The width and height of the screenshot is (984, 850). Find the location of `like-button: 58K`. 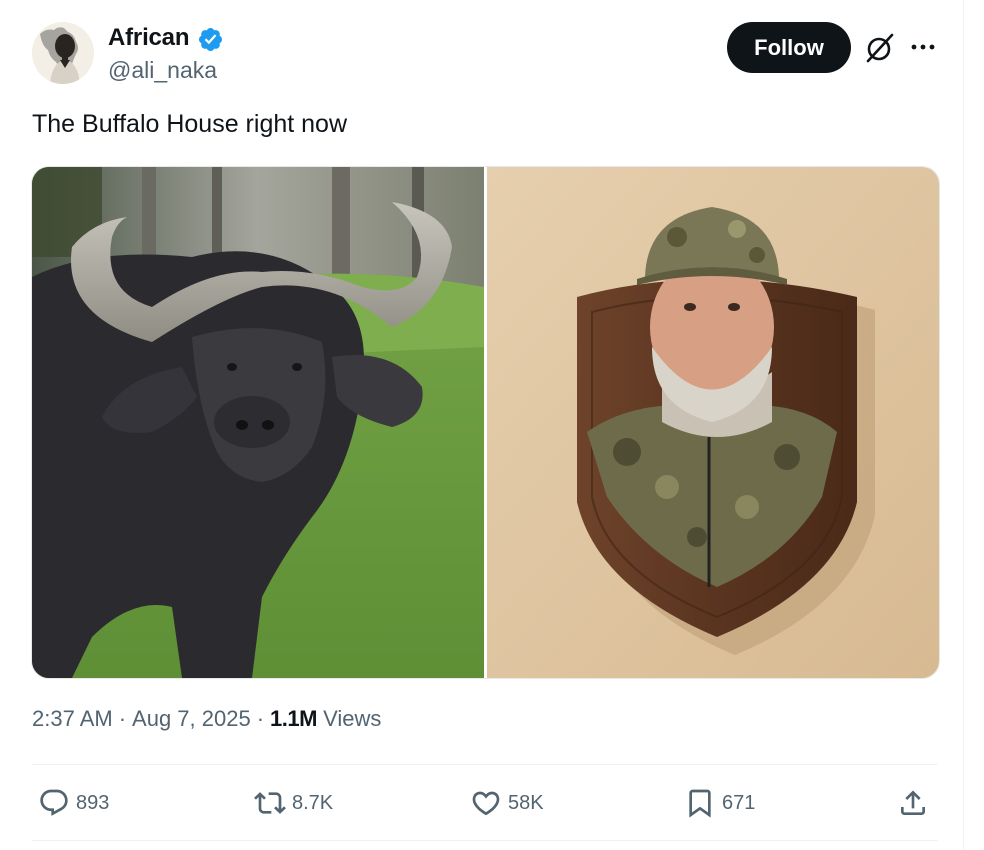

like-button: 58K is located at coordinates (507, 803).